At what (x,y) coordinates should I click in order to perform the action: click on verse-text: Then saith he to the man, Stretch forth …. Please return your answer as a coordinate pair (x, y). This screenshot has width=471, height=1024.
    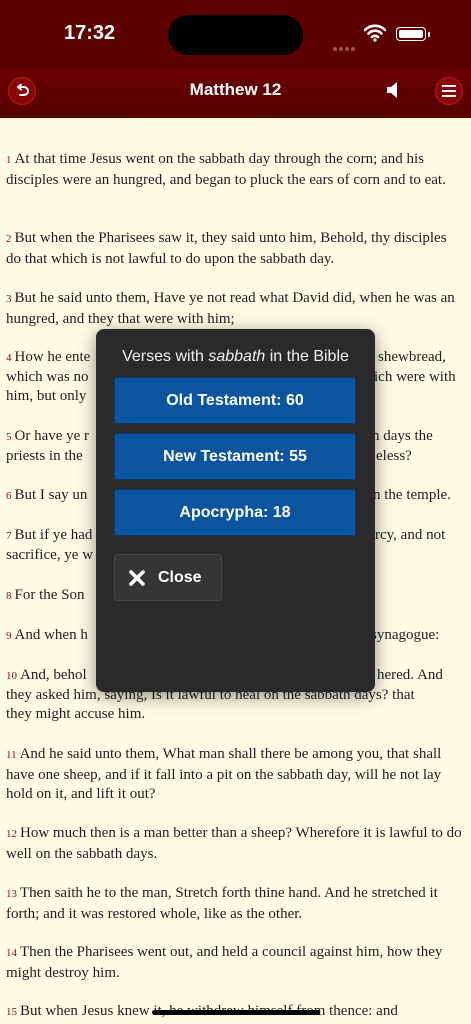
    Looking at the image, I should click on (222, 903).